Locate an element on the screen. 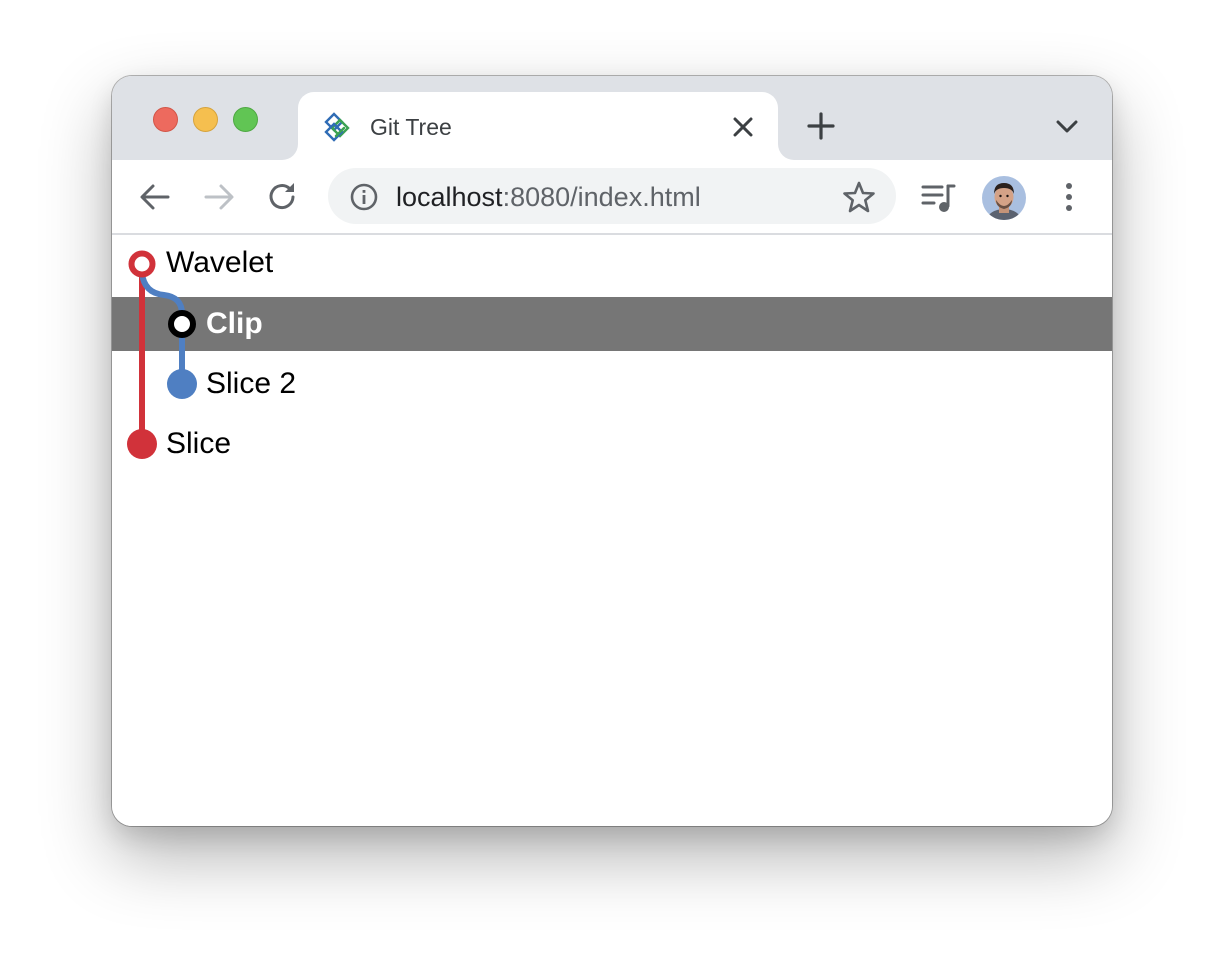 The image size is (1224, 974). new-tab-icon is located at coordinates (821, 126).